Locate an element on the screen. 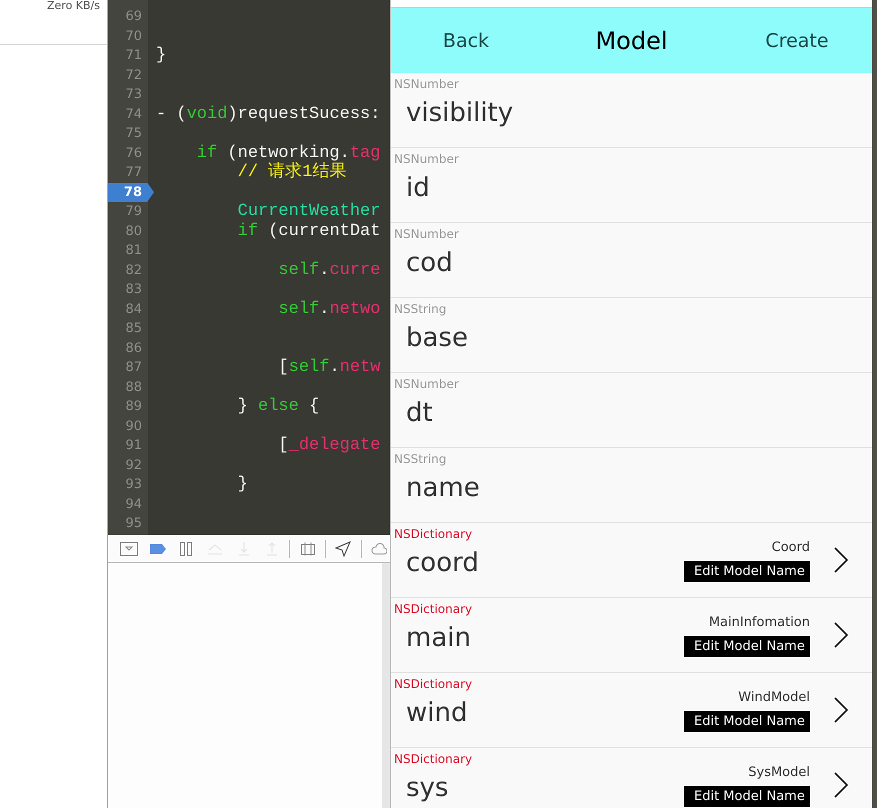 Image resolution: width=877 pixels, height=808 pixels. pause-icon is located at coordinates (186, 549).